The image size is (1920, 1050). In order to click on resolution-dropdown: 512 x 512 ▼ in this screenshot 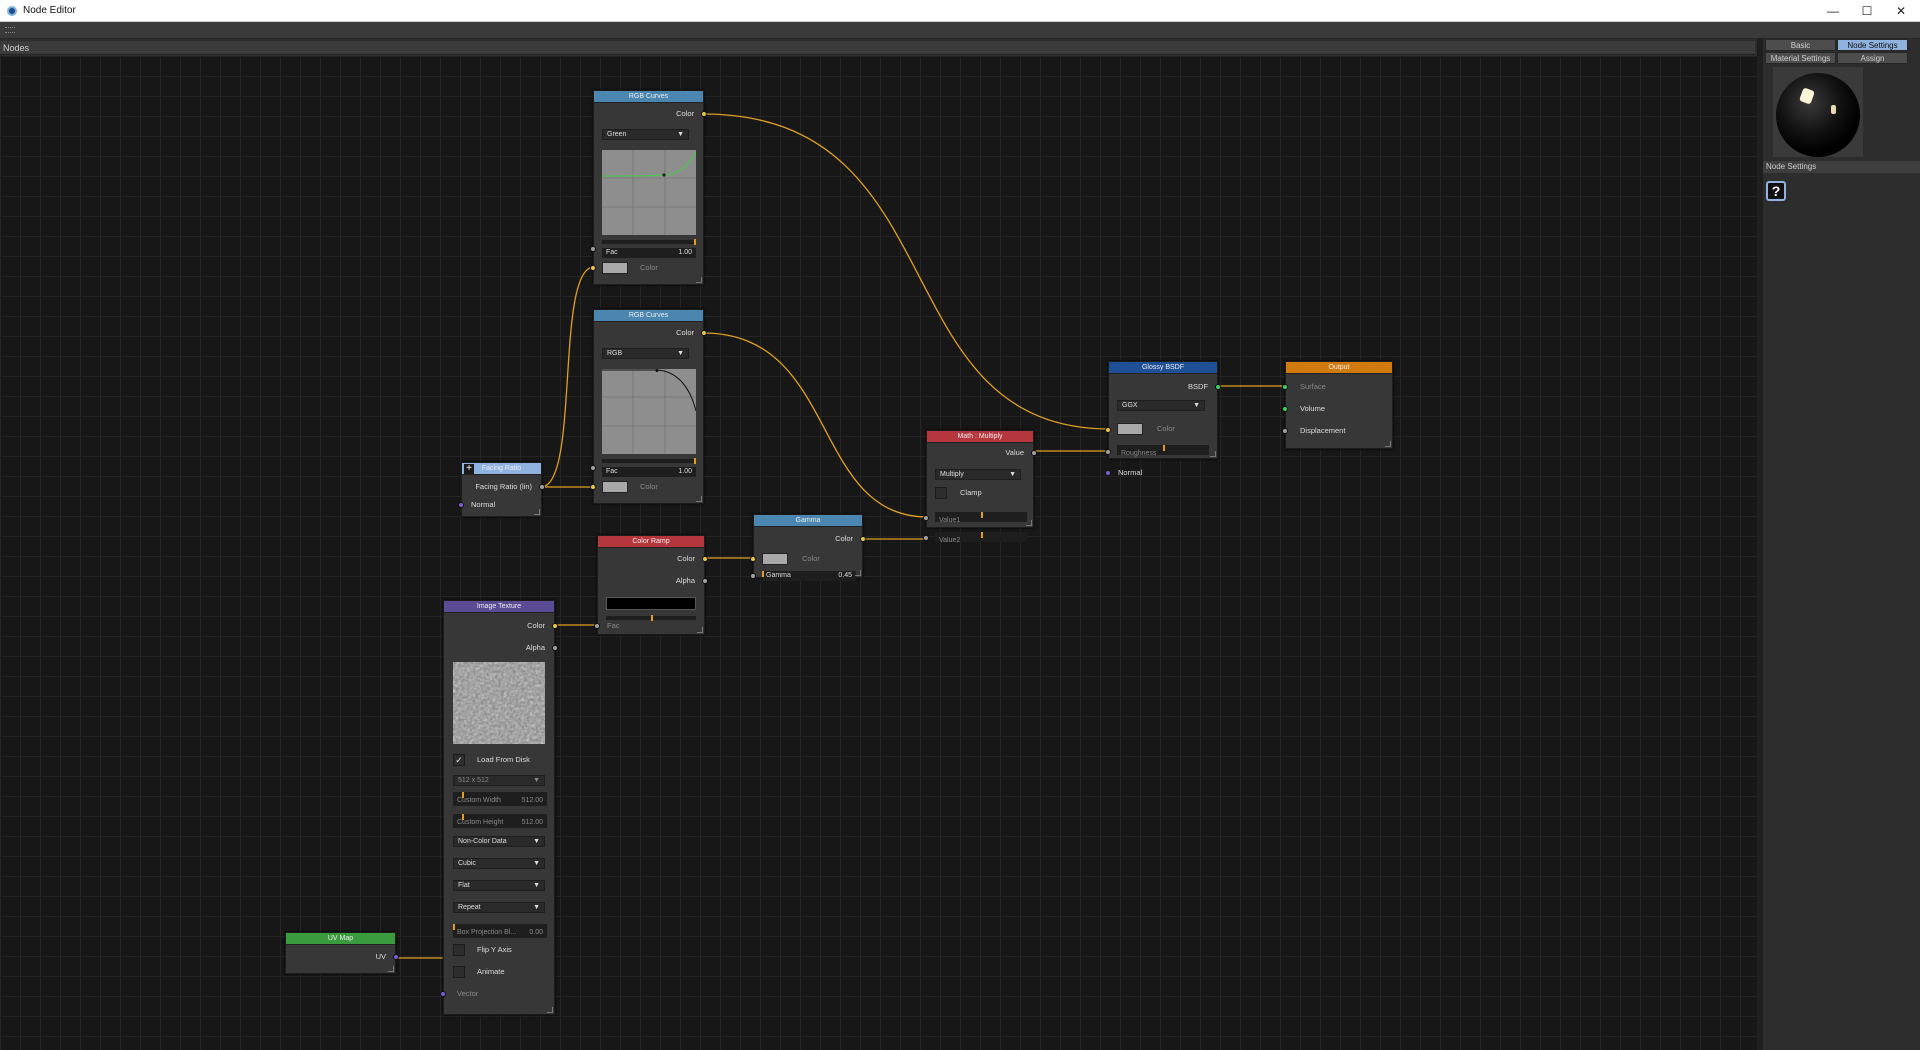, I will do `click(499, 780)`.